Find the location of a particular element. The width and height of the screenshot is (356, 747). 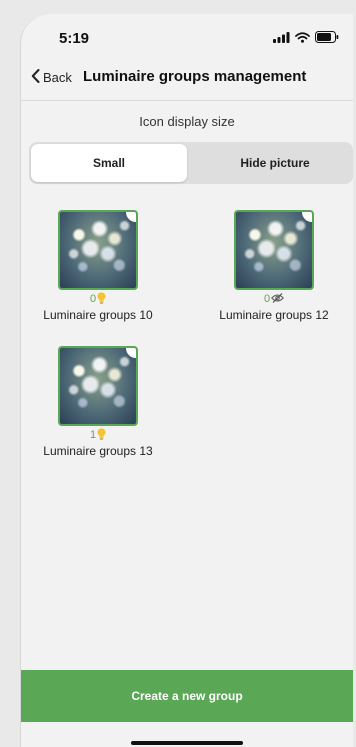

status-time: 5:19 is located at coordinates (74, 38).